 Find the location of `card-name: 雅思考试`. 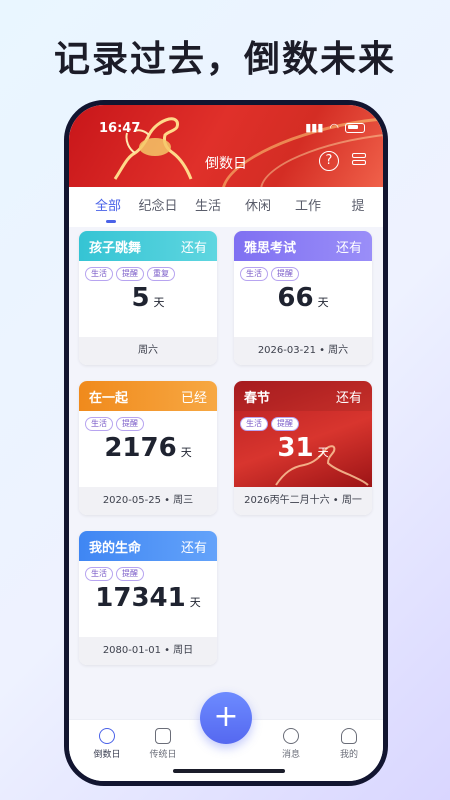

card-name: 雅思考试 is located at coordinates (270, 248).